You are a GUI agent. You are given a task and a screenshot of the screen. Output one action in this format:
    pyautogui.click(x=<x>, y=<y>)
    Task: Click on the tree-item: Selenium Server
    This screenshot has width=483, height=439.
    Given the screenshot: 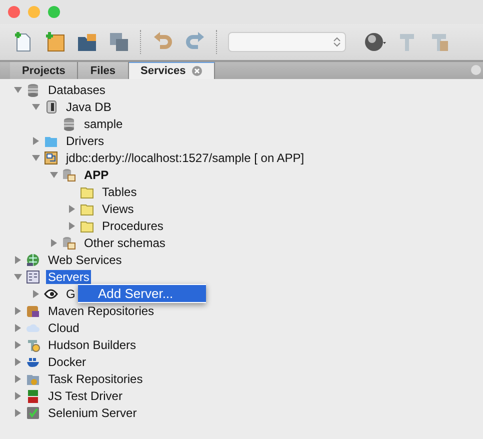 What is the action you would take?
    pyautogui.click(x=92, y=413)
    